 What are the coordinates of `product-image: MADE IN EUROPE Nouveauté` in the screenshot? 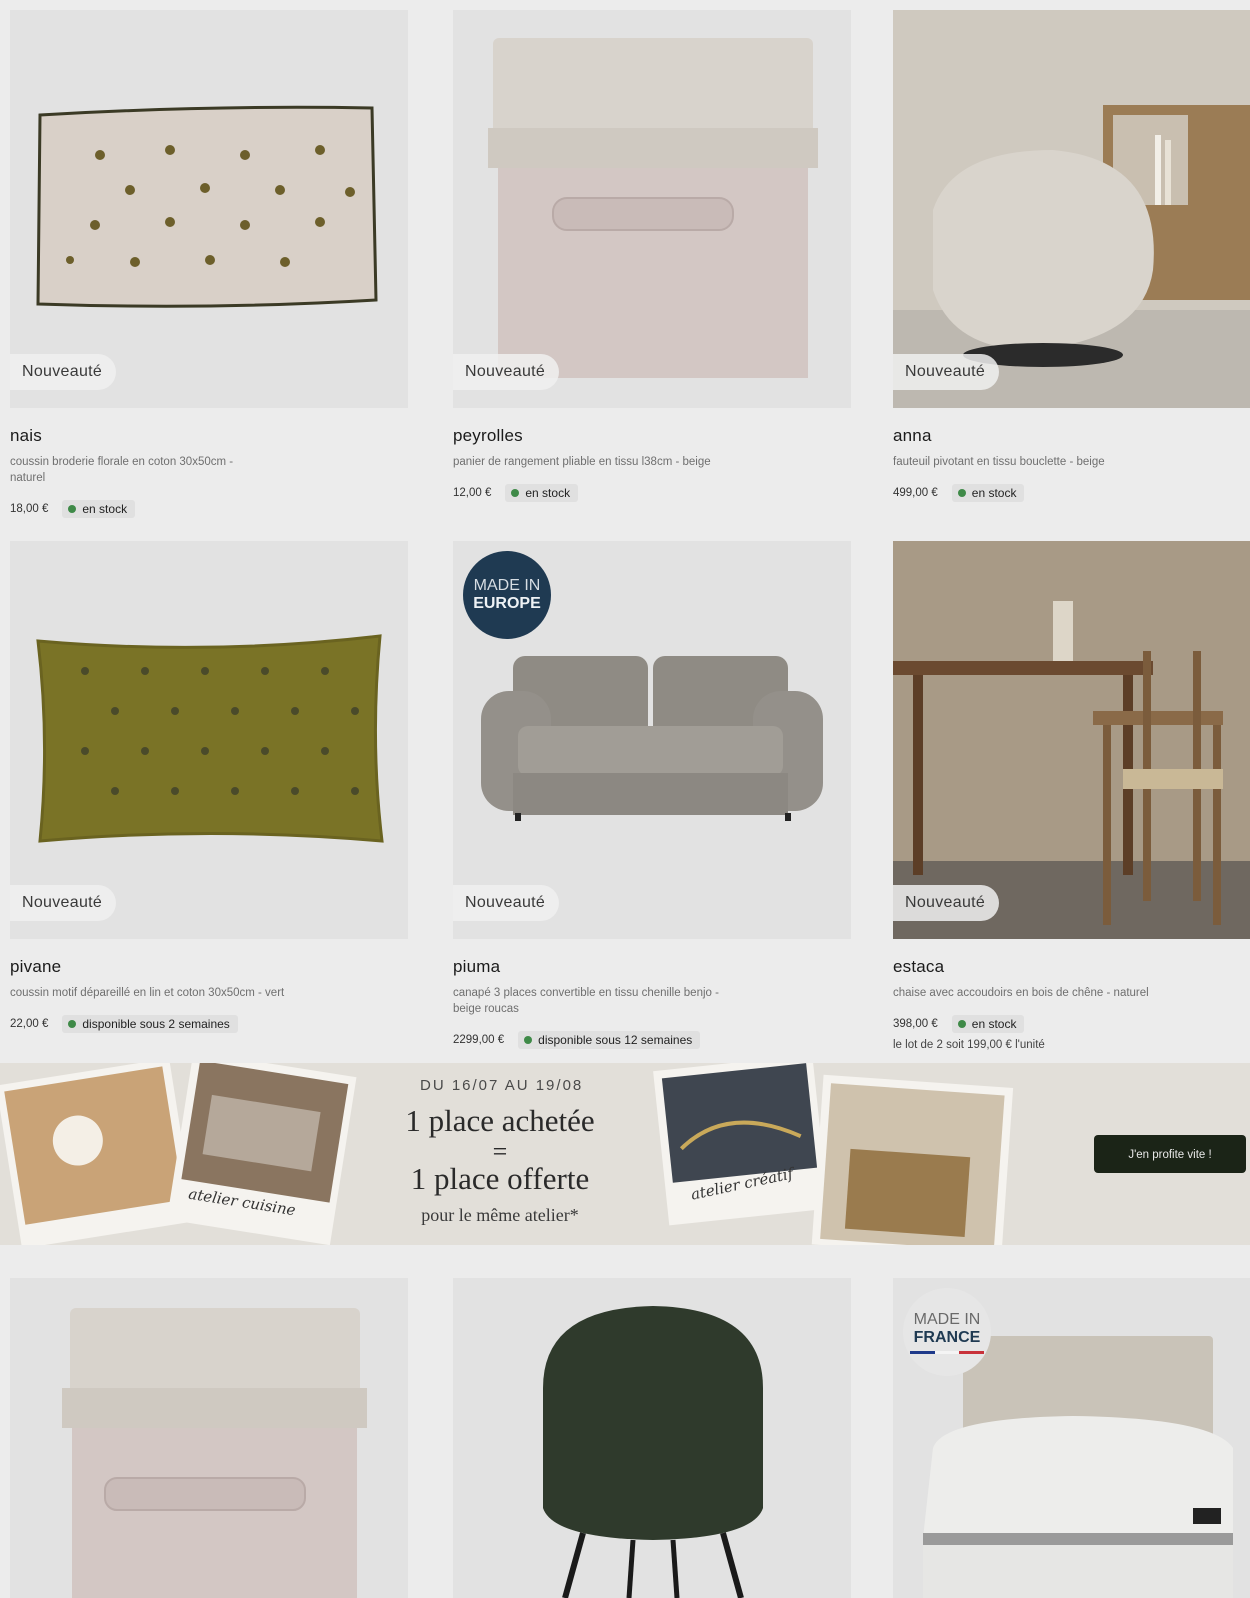 It's located at (652, 740).